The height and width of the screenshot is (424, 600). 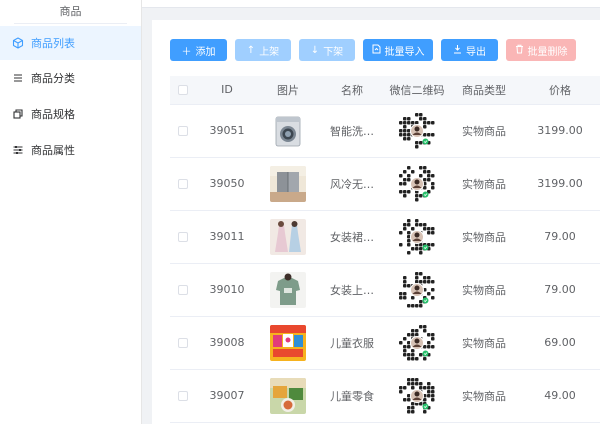 I want to click on plus-icon: ＋, so click(x=186, y=52).